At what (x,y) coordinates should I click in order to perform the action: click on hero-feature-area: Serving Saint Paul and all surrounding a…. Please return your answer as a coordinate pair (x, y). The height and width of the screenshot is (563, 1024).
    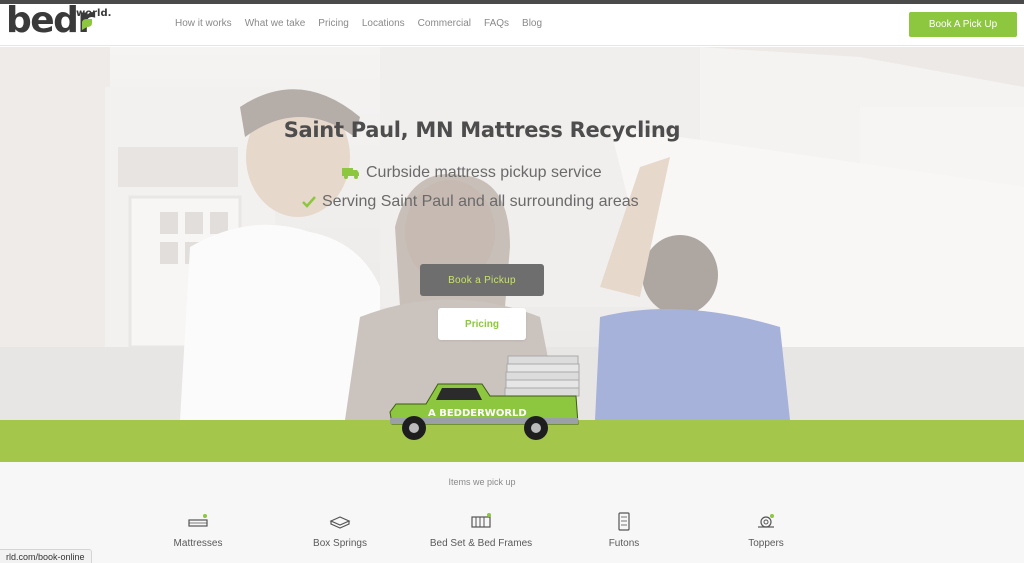
    Looking at the image, I should click on (470, 202).